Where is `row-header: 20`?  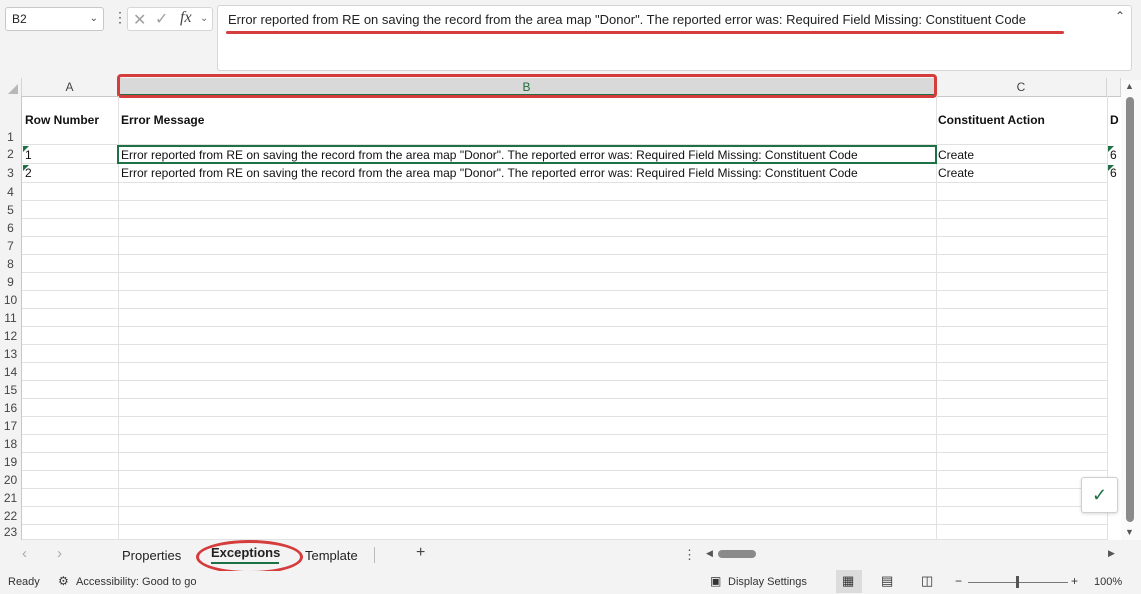
row-header: 20 is located at coordinates (11, 480).